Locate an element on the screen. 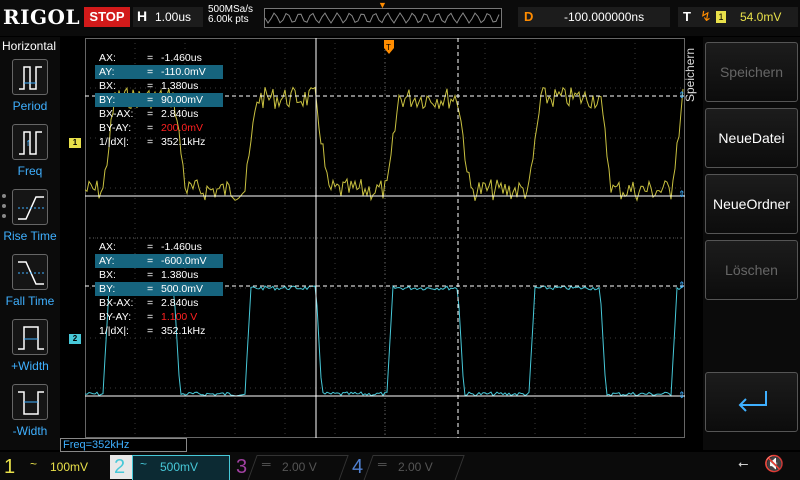 The width and height of the screenshot is (800, 480). channel-3-tab: 3 ═ 2.00 V is located at coordinates (288, 467).